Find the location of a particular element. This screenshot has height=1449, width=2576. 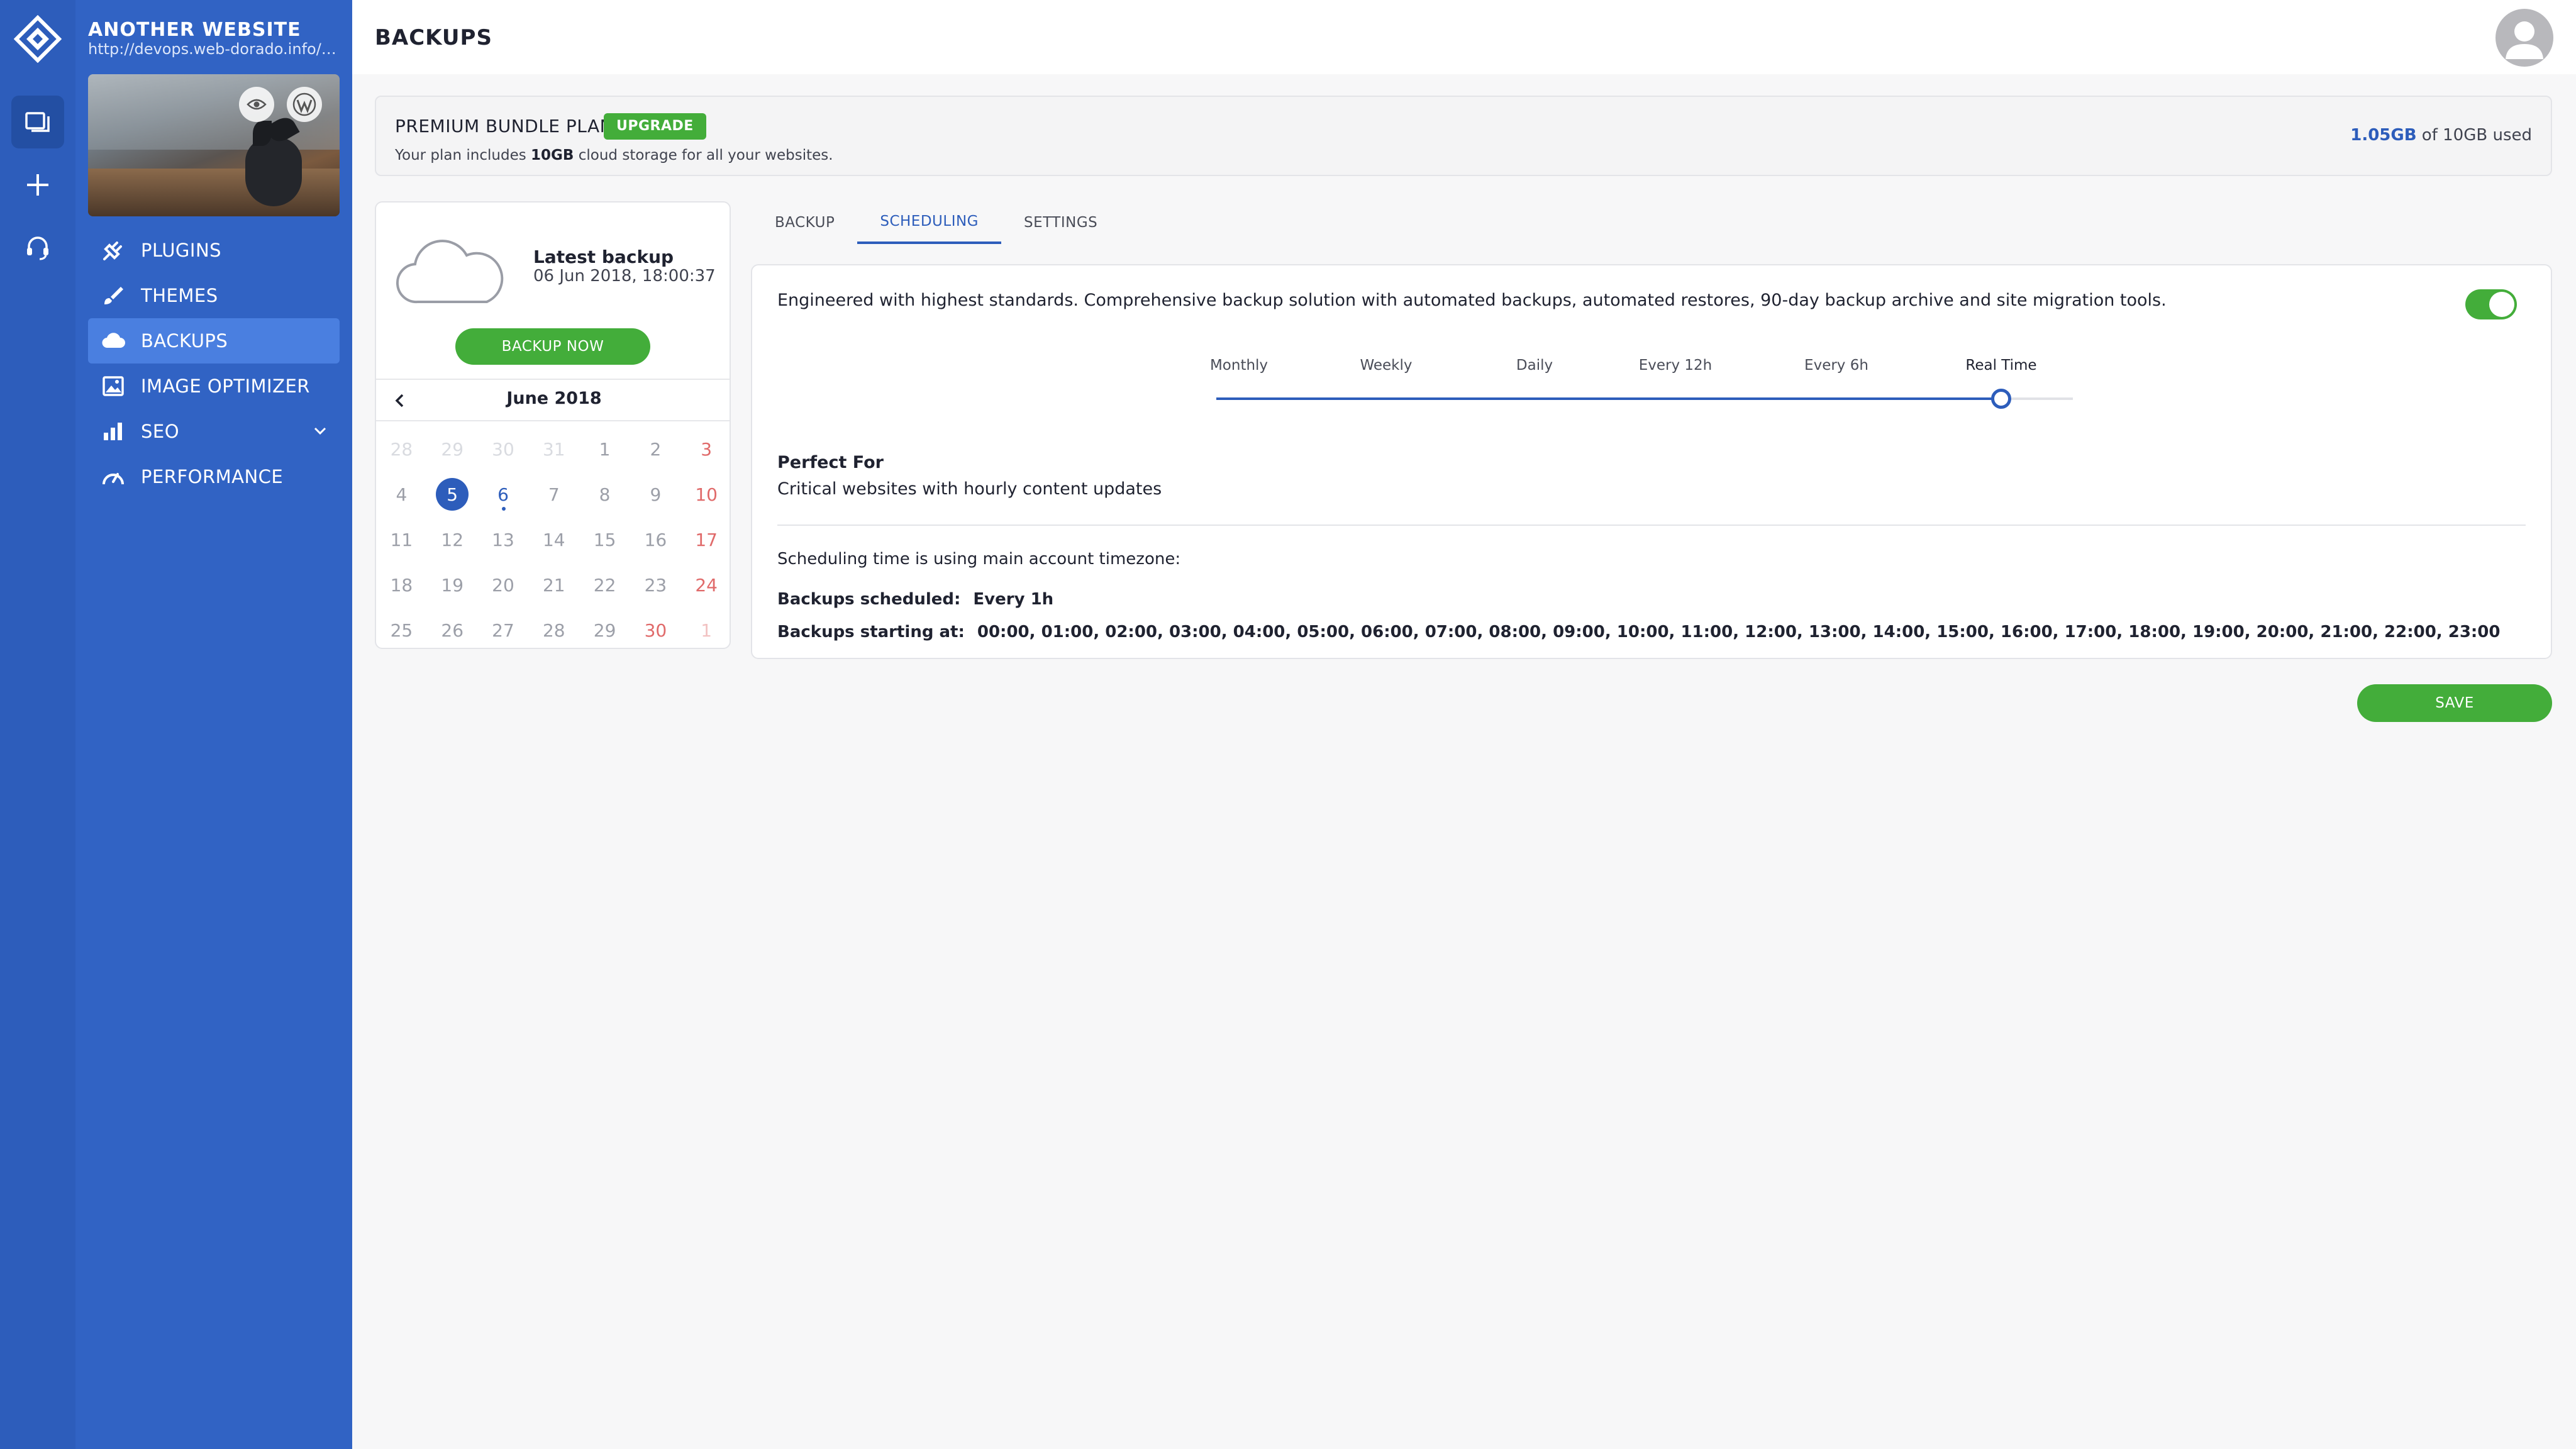

calendar-day: 17 is located at coordinates (705, 539).